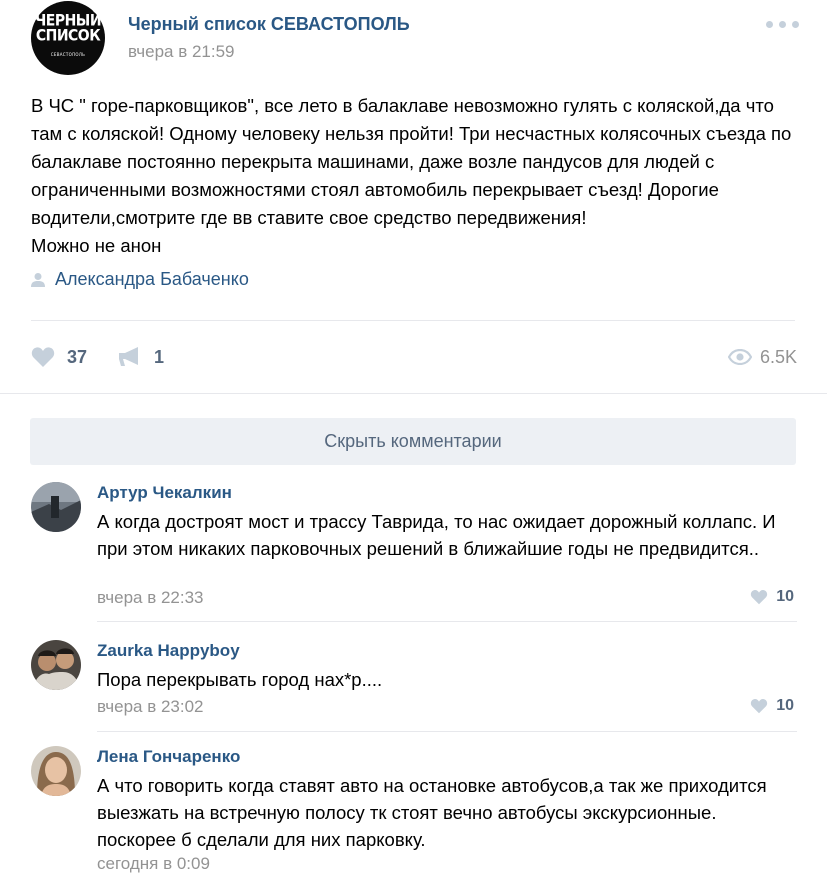 This screenshot has width=827, height=886. Describe the element at coordinates (414, 357) in the screenshot. I see `post-actions: 37 1 6.5K` at that location.